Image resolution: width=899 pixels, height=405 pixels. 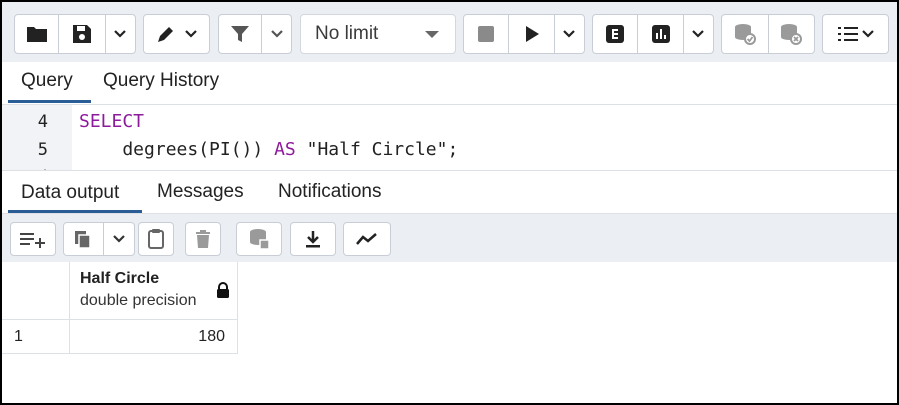 I want to click on code-keyword: AS, so click(x=285, y=149).